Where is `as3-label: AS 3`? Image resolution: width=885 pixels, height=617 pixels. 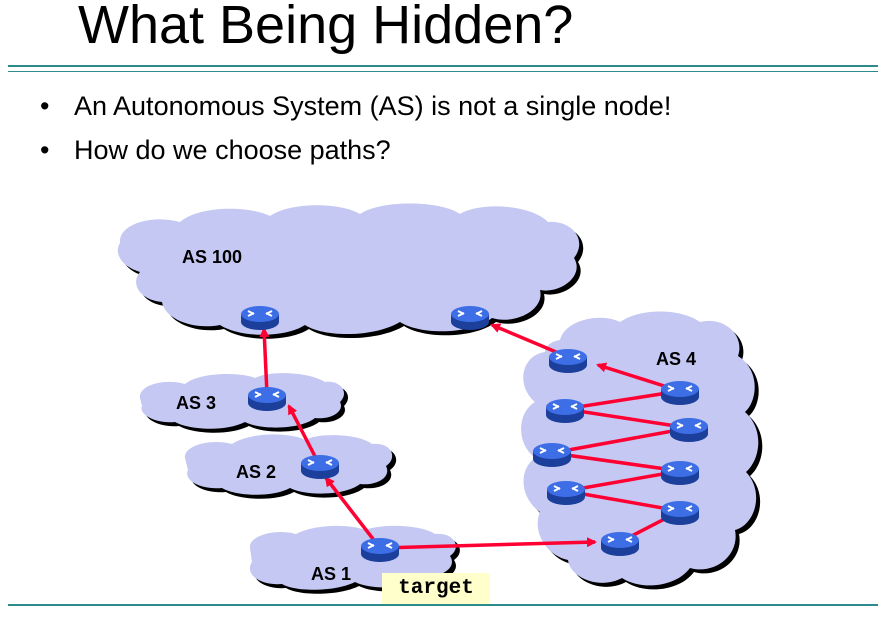
as3-label: AS 3 is located at coordinates (196, 403).